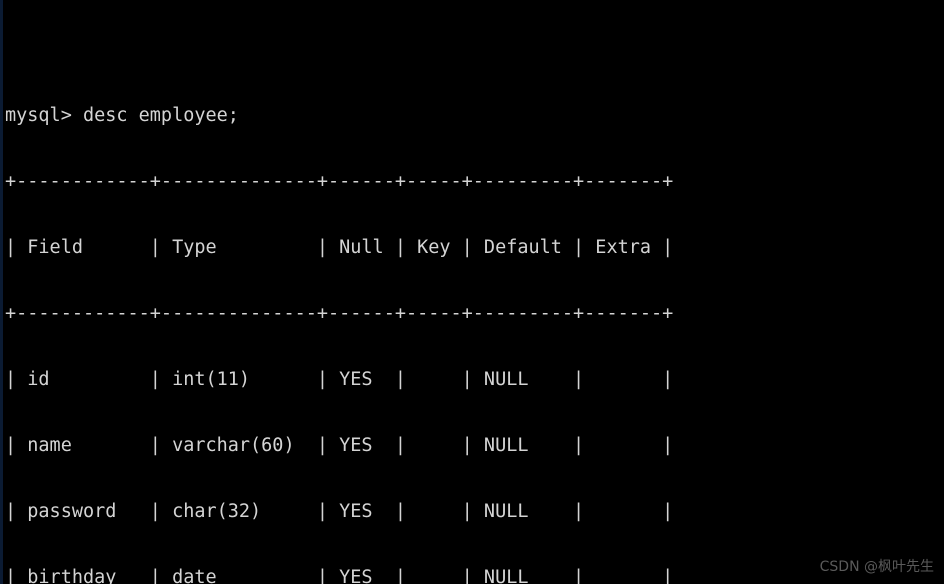  Describe the element at coordinates (339, 445) in the screenshot. I see `console-line-table-row: | name | varchar(60) | YES | | NULL | |` at that location.